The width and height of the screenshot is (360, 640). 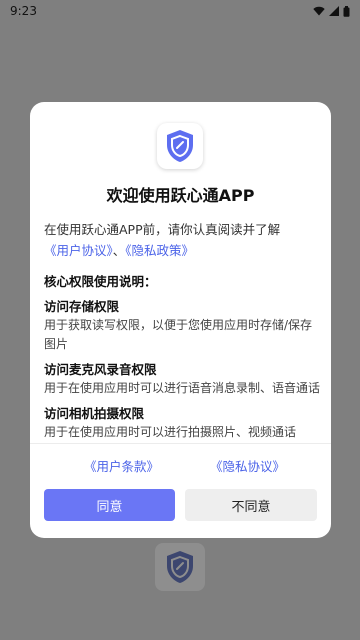 What do you see at coordinates (180, 11) in the screenshot?
I see `status-bar: 9:23` at bounding box center [180, 11].